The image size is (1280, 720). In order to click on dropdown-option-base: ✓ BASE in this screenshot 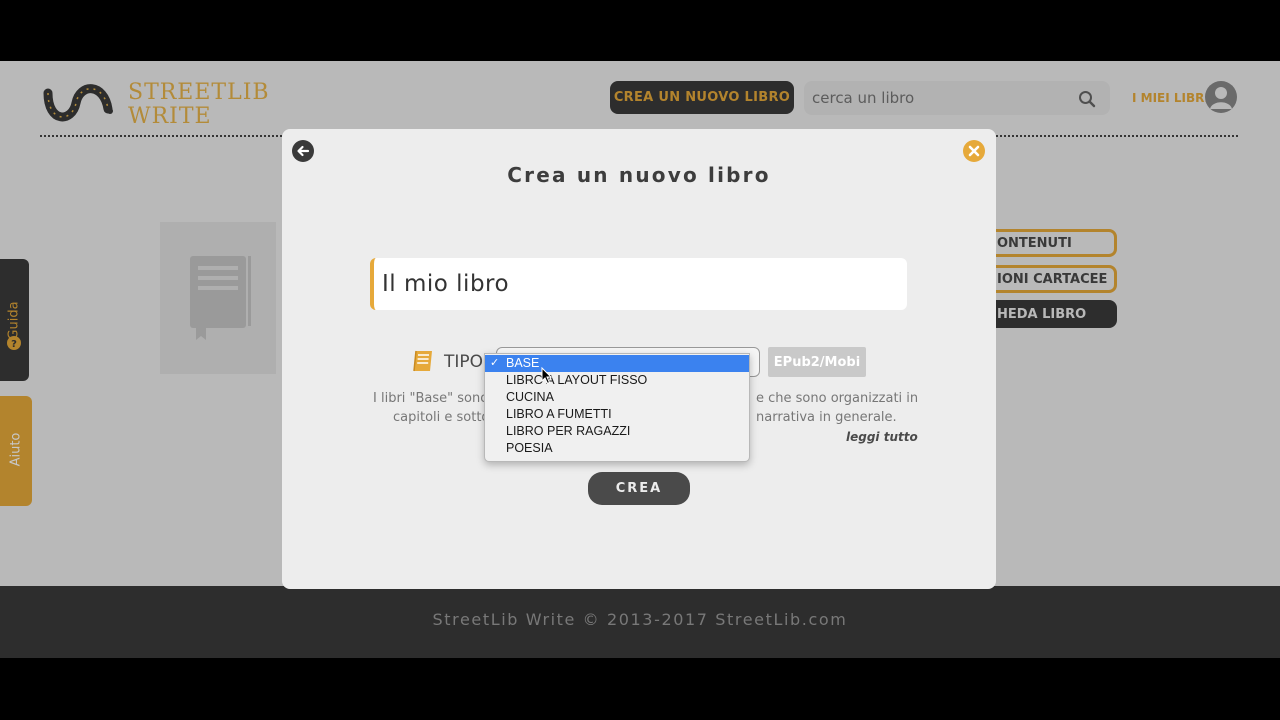, I will do `click(617, 363)`.